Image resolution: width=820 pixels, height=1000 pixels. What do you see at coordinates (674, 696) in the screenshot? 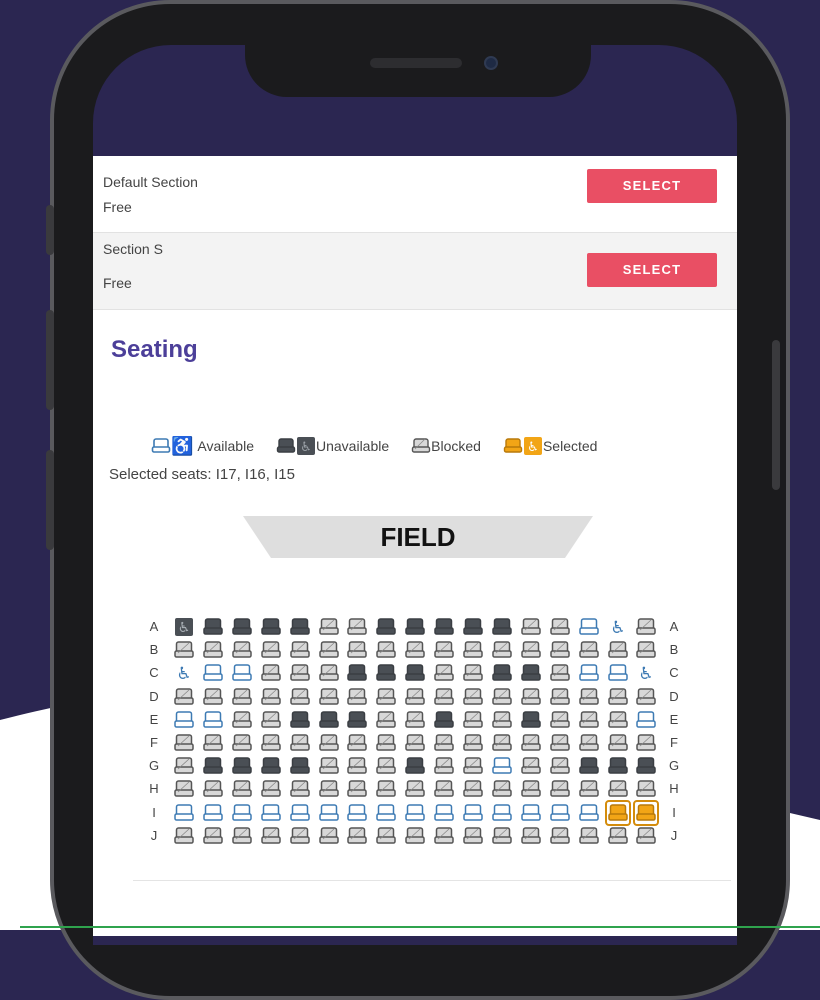
I see `row-label: D` at bounding box center [674, 696].